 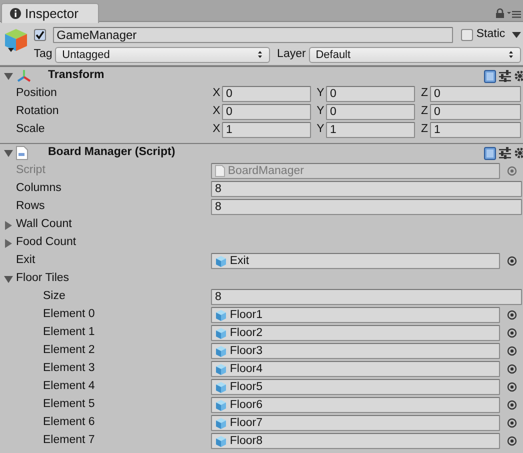 What do you see at coordinates (69, 422) in the screenshot?
I see `property-label: Element 6` at bounding box center [69, 422].